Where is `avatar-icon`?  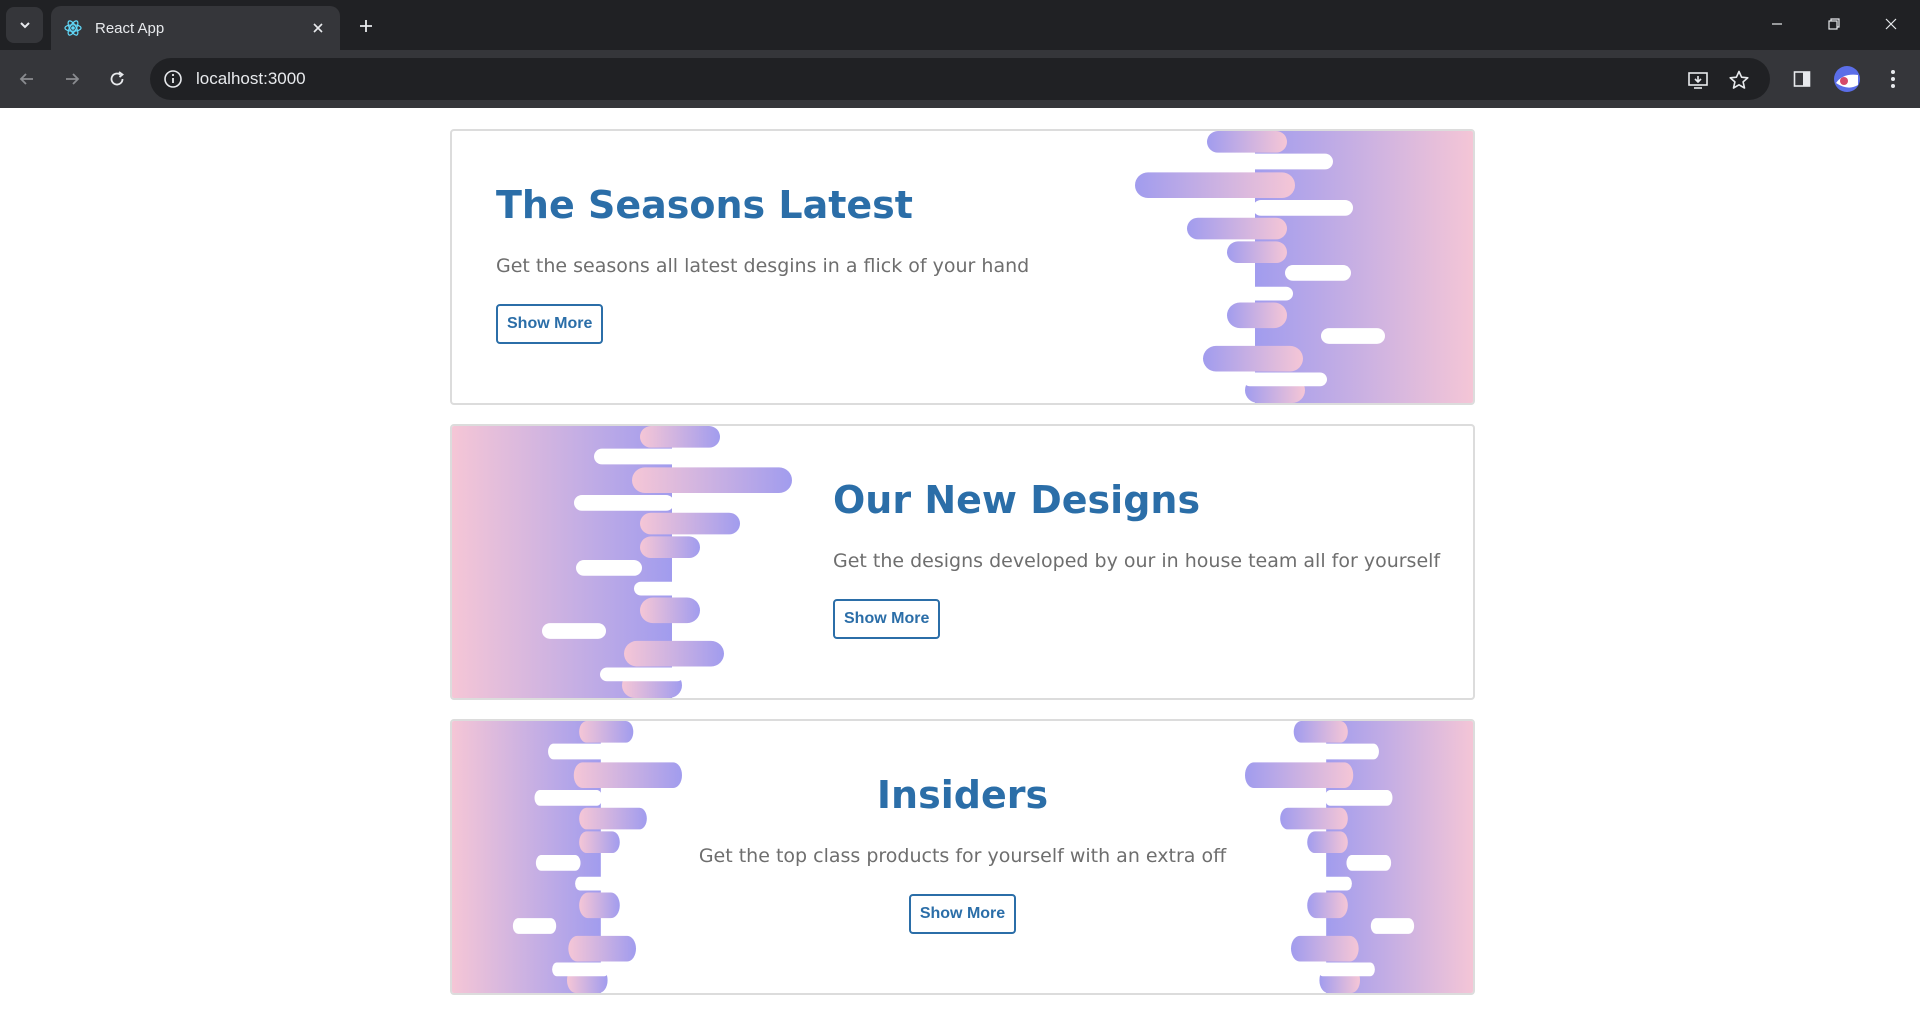 avatar-icon is located at coordinates (1847, 79).